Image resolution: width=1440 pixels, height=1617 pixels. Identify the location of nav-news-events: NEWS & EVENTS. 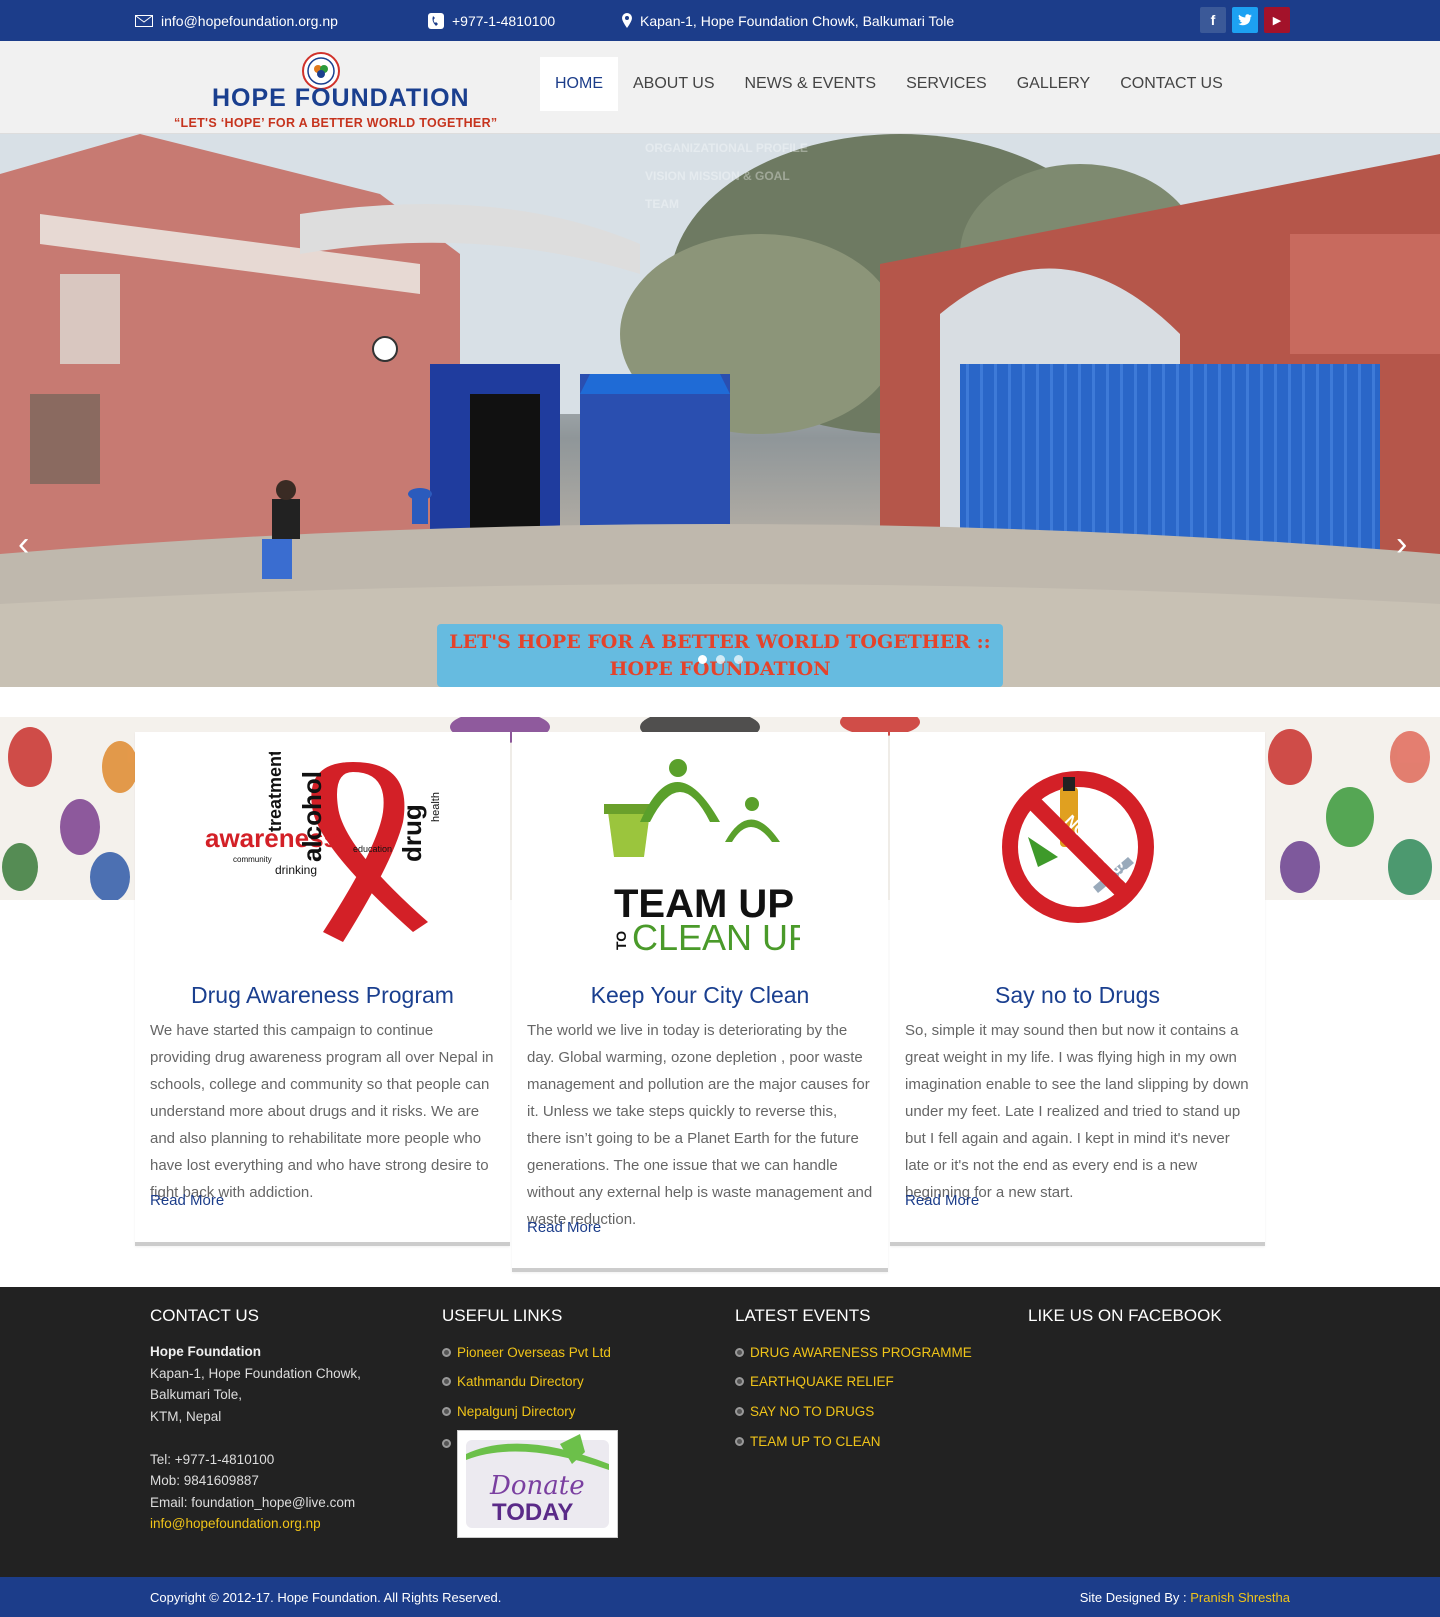
(811, 84).